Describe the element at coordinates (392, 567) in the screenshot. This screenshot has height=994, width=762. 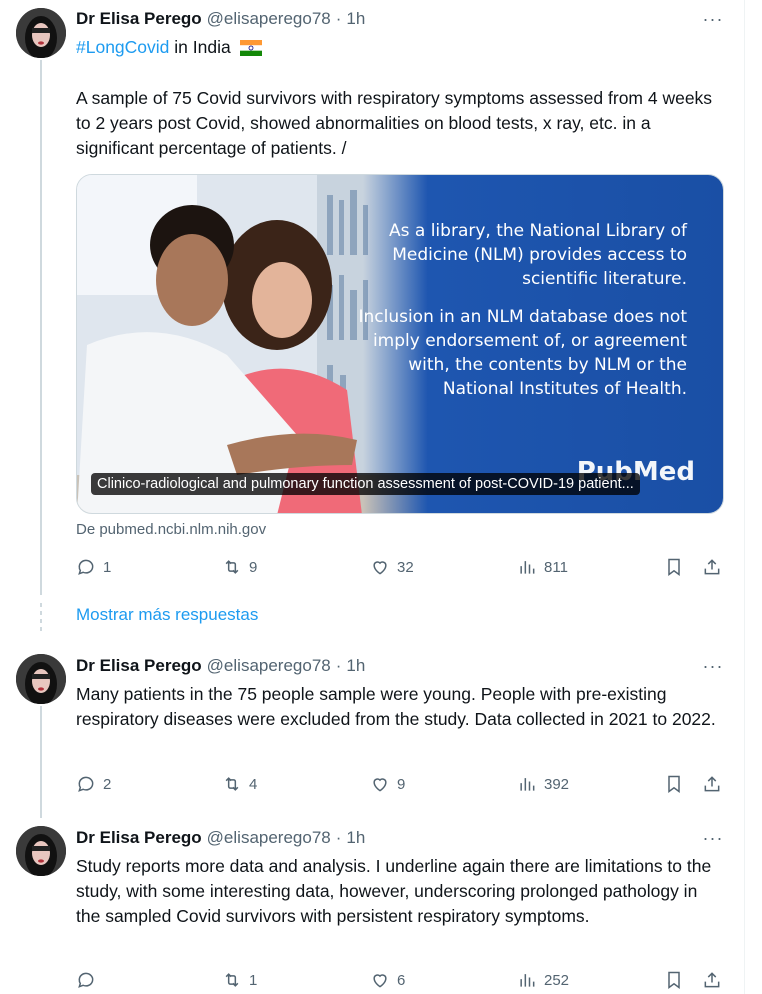
I see `like-button: 32` at that location.